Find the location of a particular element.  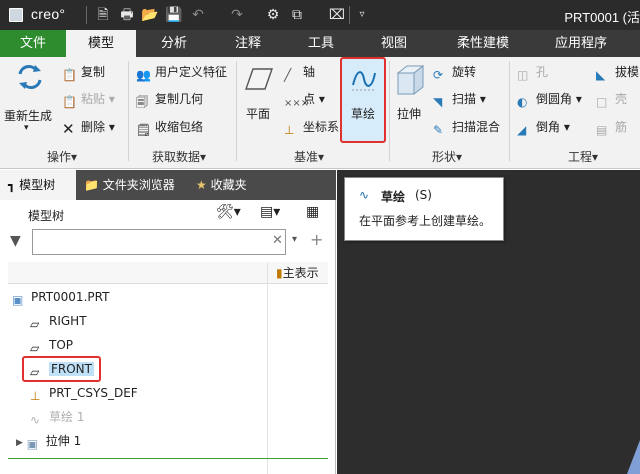

tree-node-top: ▱ TOP is located at coordinates (51, 345).